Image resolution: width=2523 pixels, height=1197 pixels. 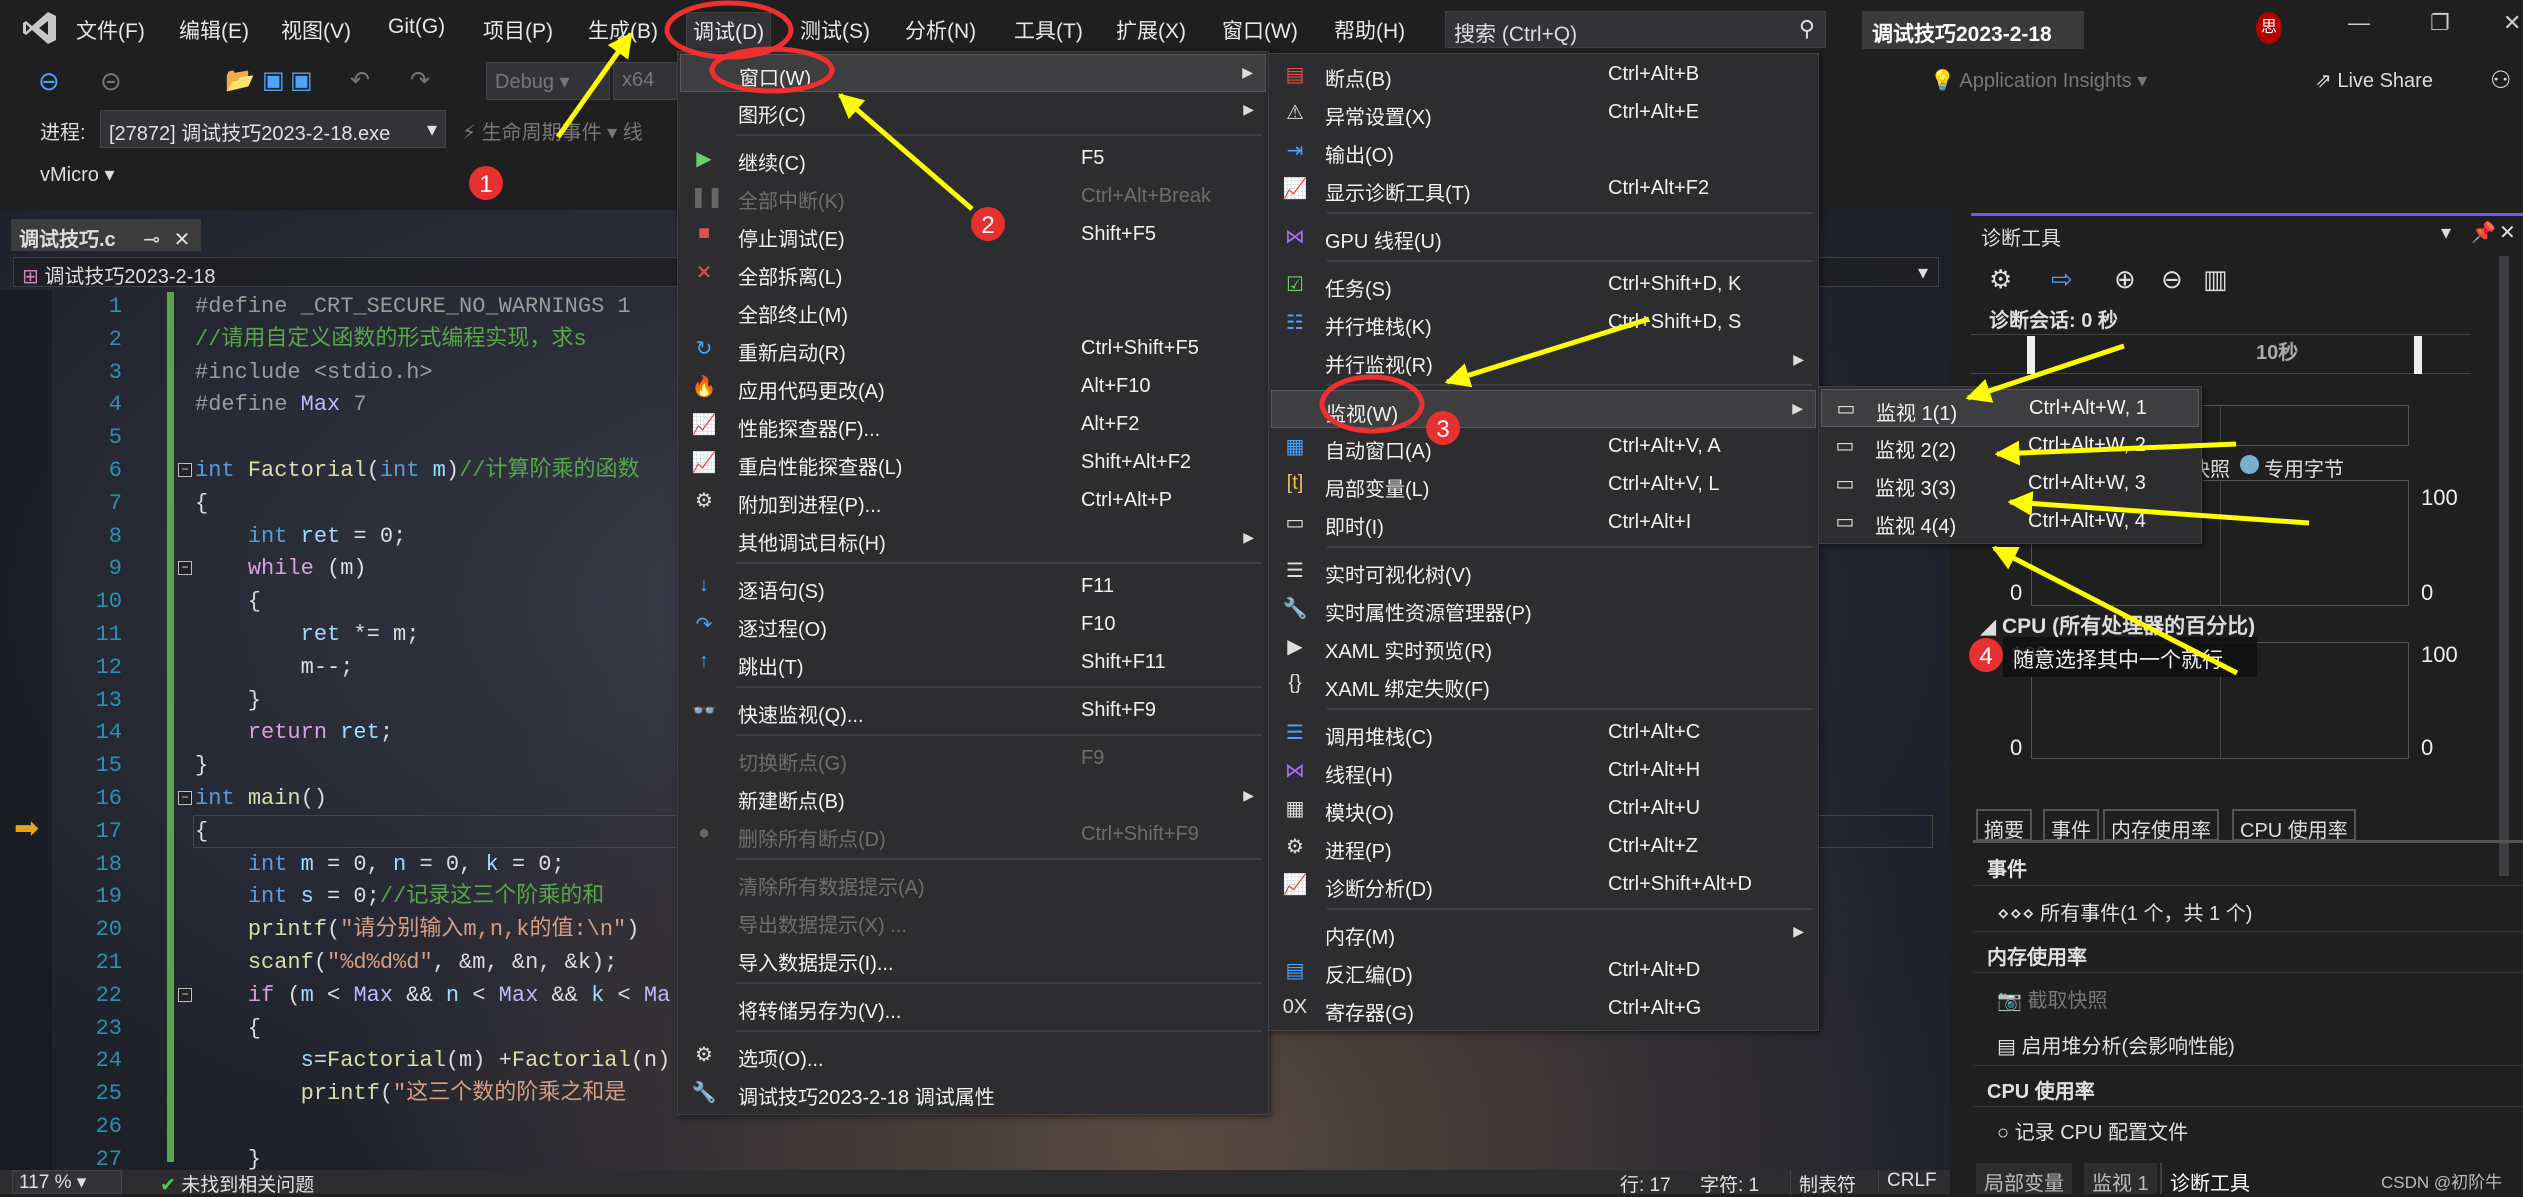 What do you see at coordinates (2221, 354) in the screenshot?
I see `timeline-ruler` at bounding box center [2221, 354].